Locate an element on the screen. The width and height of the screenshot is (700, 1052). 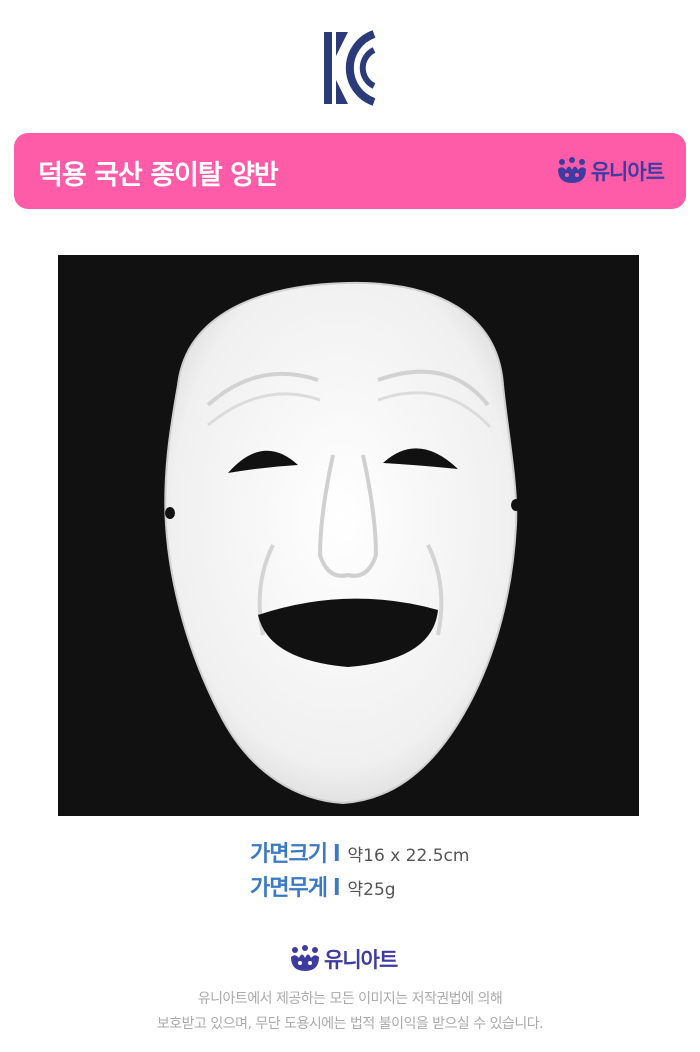
title-banner: 덕용 국산 종이탈 양반 유니아트 is located at coordinates (350, 171).